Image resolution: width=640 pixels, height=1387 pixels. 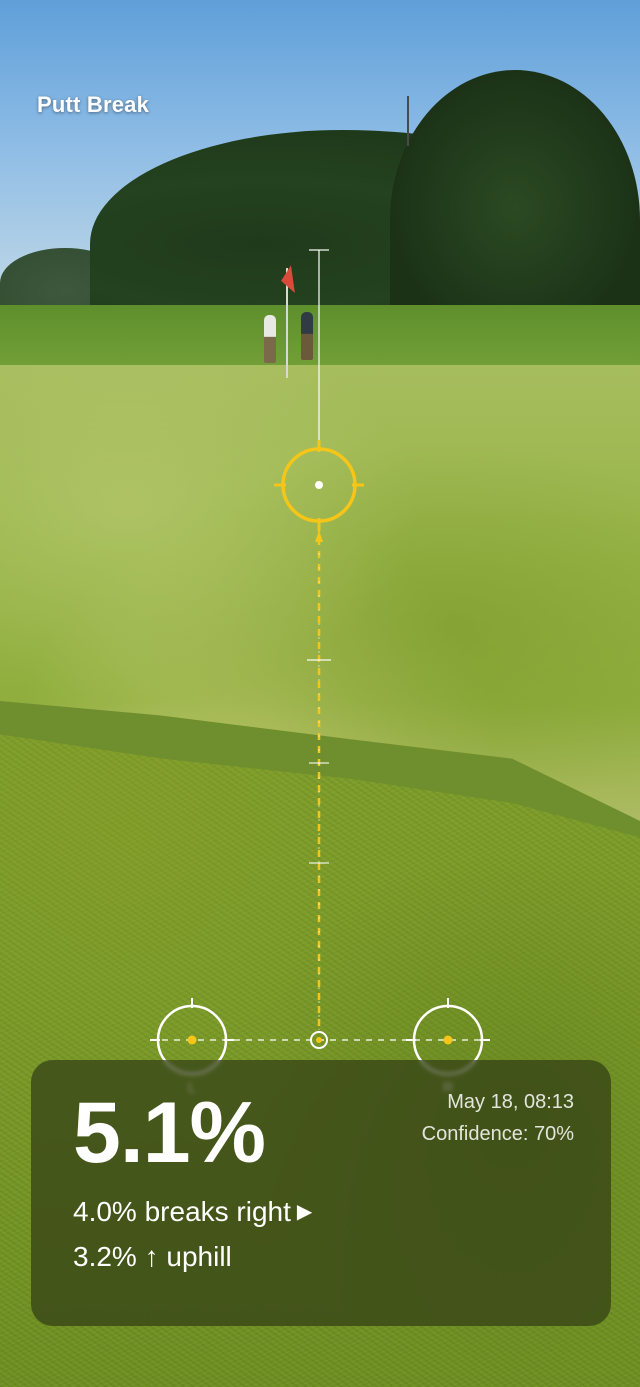 What do you see at coordinates (319, 1040) in the screenshot?
I see `ball-marker` at bounding box center [319, 1040].